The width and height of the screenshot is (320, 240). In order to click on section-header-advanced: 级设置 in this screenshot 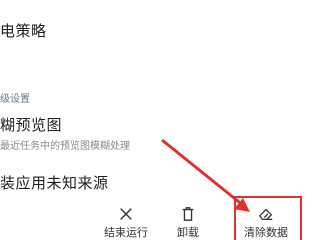, I will do `click(15, 99)`.